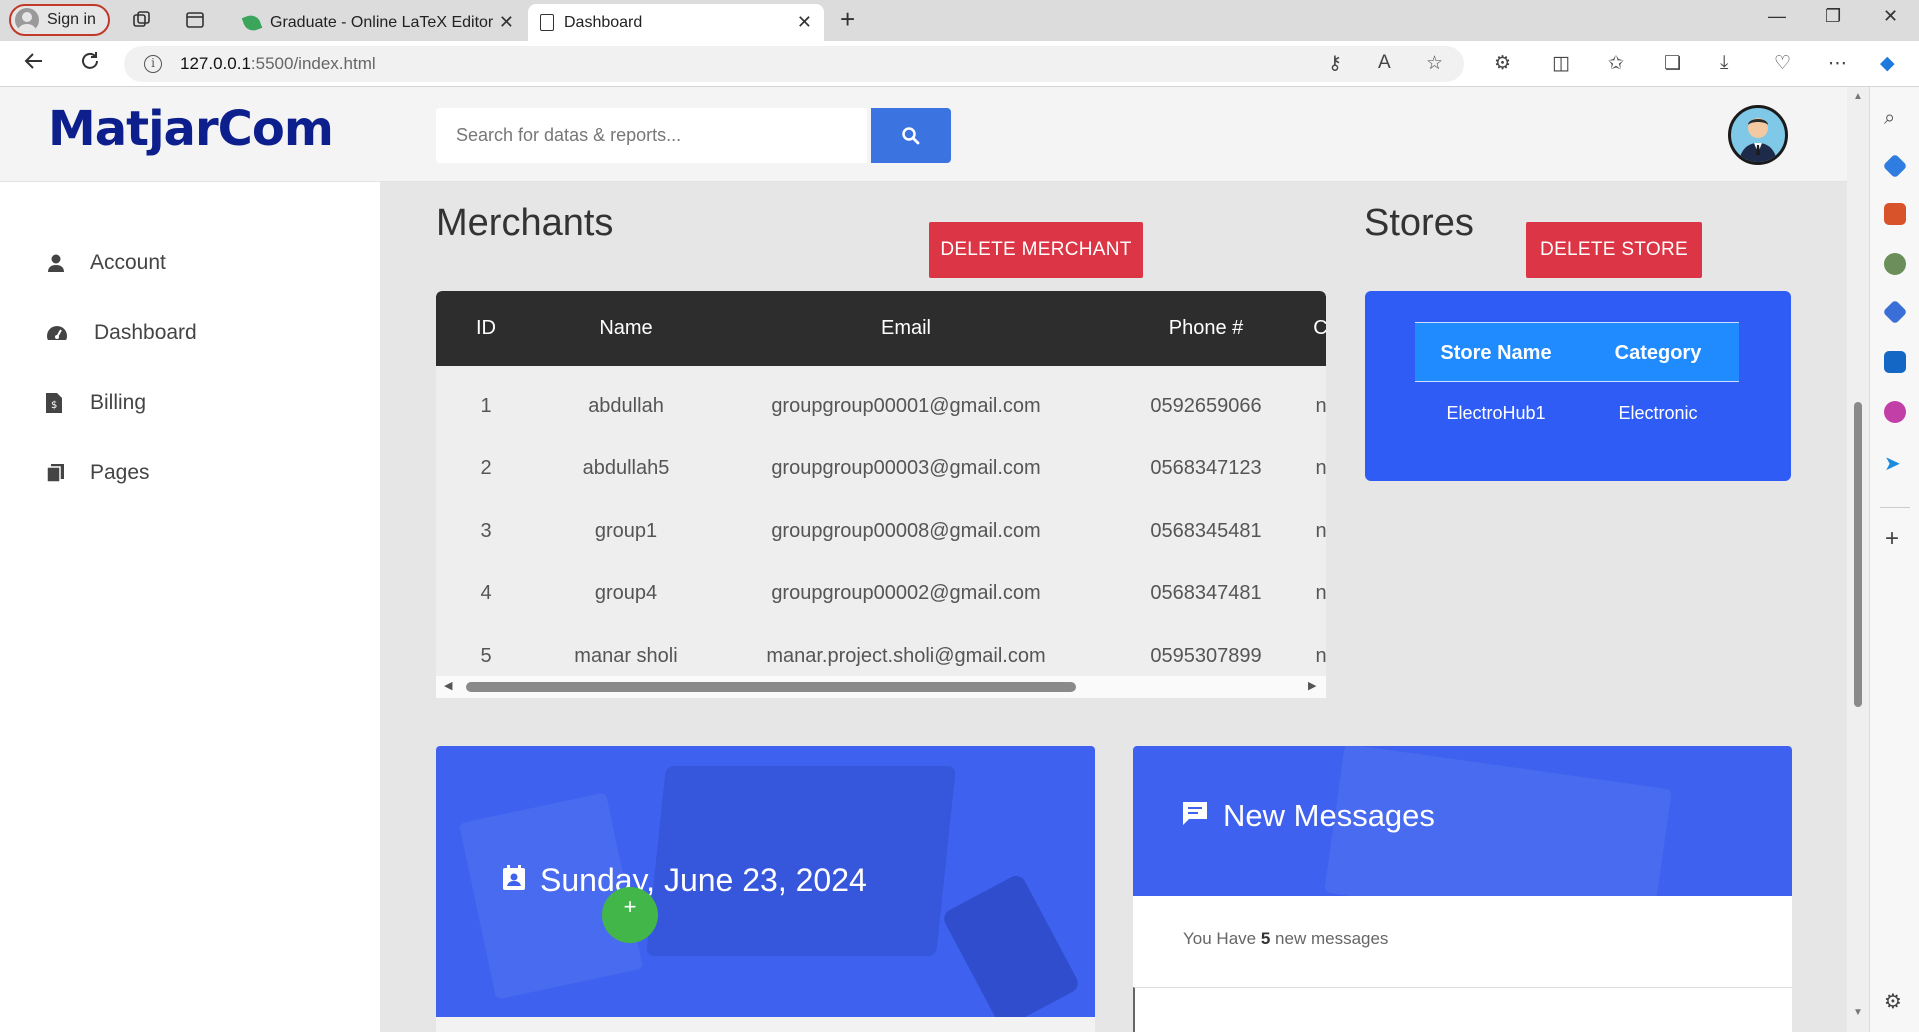 This screenshot has width=1919, height=1032. What do you see at coordinates (911, 135) in the screenshot?
I see `search-button` at bounding box center [911, 135].